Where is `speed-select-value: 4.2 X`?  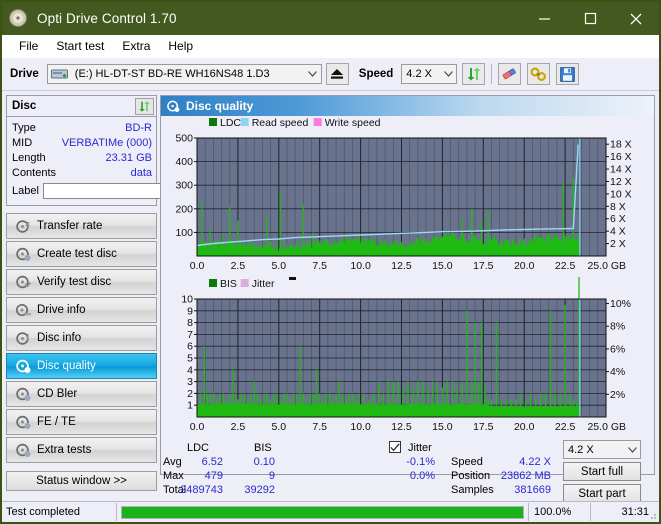
speed-select-value: 4.2 X is located at coordinates (581, 449).